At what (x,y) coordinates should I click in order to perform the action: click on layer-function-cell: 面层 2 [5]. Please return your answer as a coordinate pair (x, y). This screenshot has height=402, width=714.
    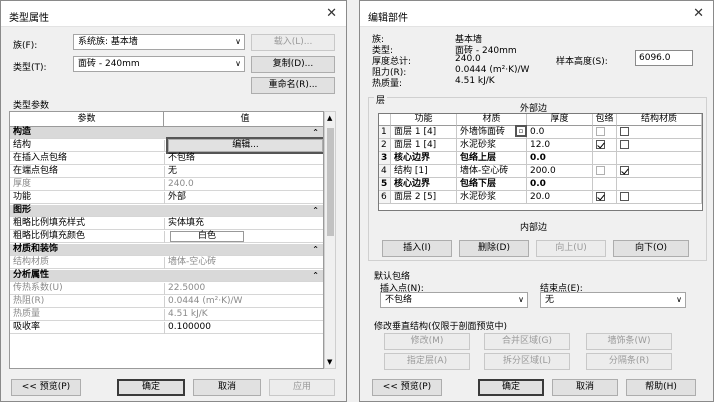
    Looking at the image, I should click on (424, 197).